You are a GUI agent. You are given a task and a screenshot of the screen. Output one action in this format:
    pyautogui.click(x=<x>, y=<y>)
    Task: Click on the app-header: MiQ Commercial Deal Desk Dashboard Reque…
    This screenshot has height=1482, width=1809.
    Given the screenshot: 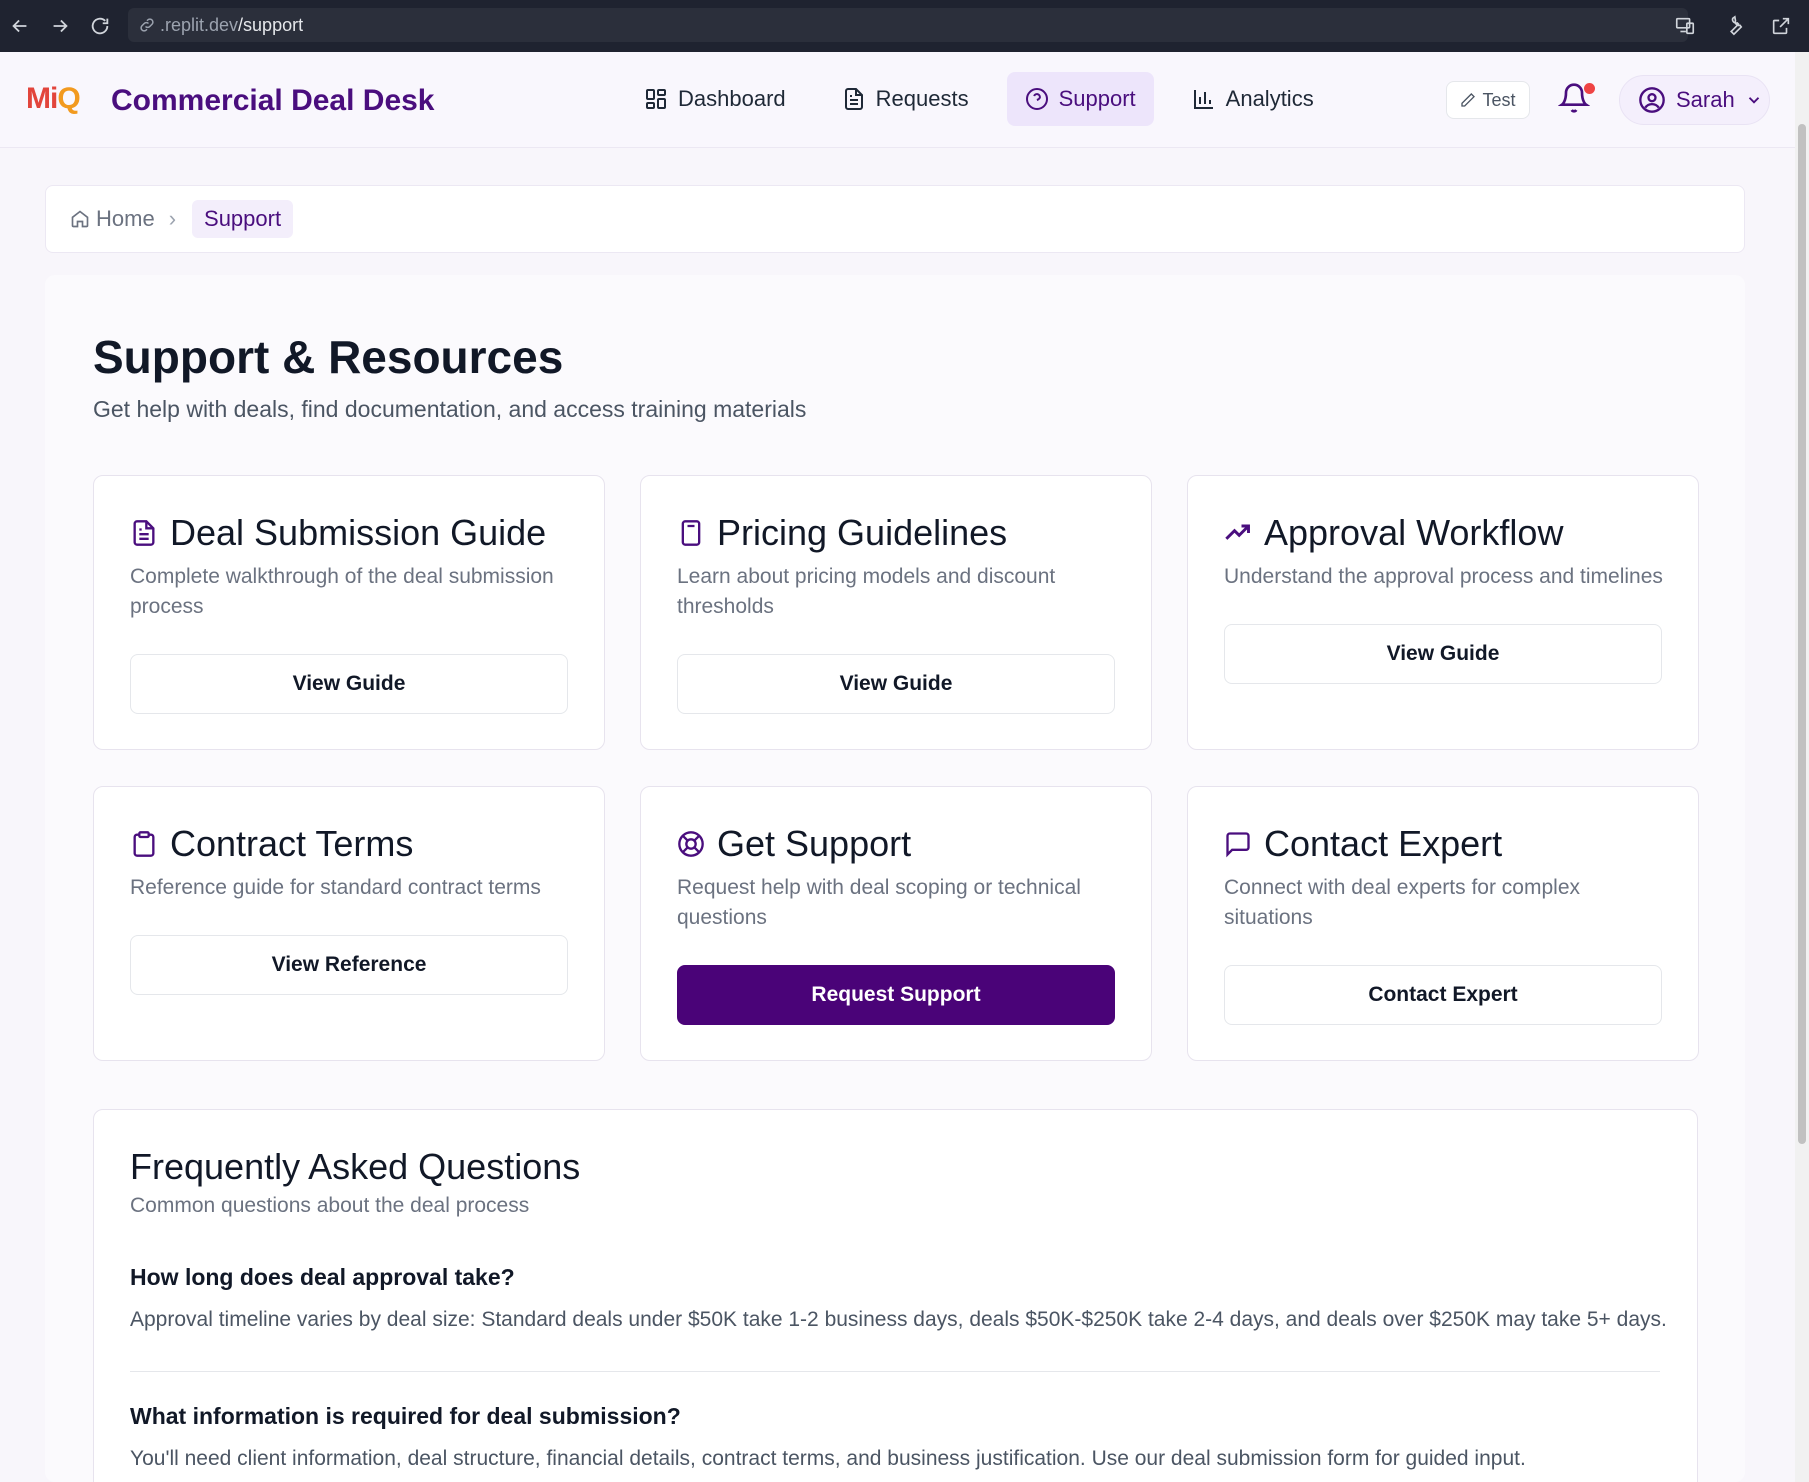 What is the action you would take?
    pyautogui.click(x=897, y=100)
    